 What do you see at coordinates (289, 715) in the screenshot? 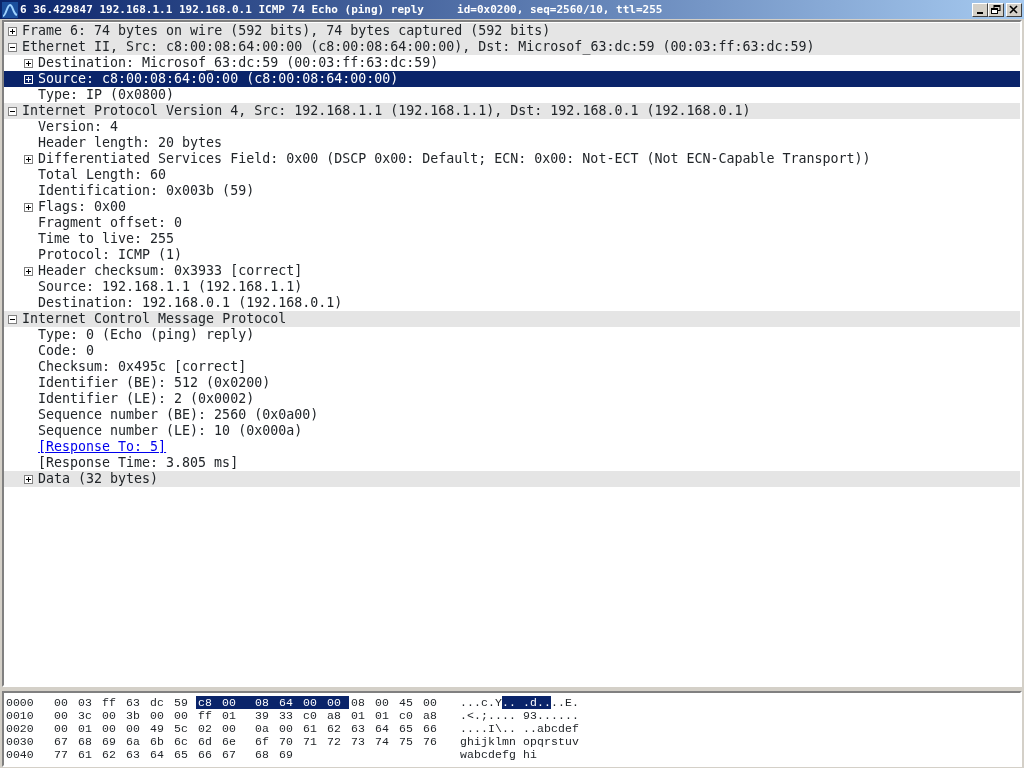
I see `hex-byte: 33` at bounding box center [289, 715].